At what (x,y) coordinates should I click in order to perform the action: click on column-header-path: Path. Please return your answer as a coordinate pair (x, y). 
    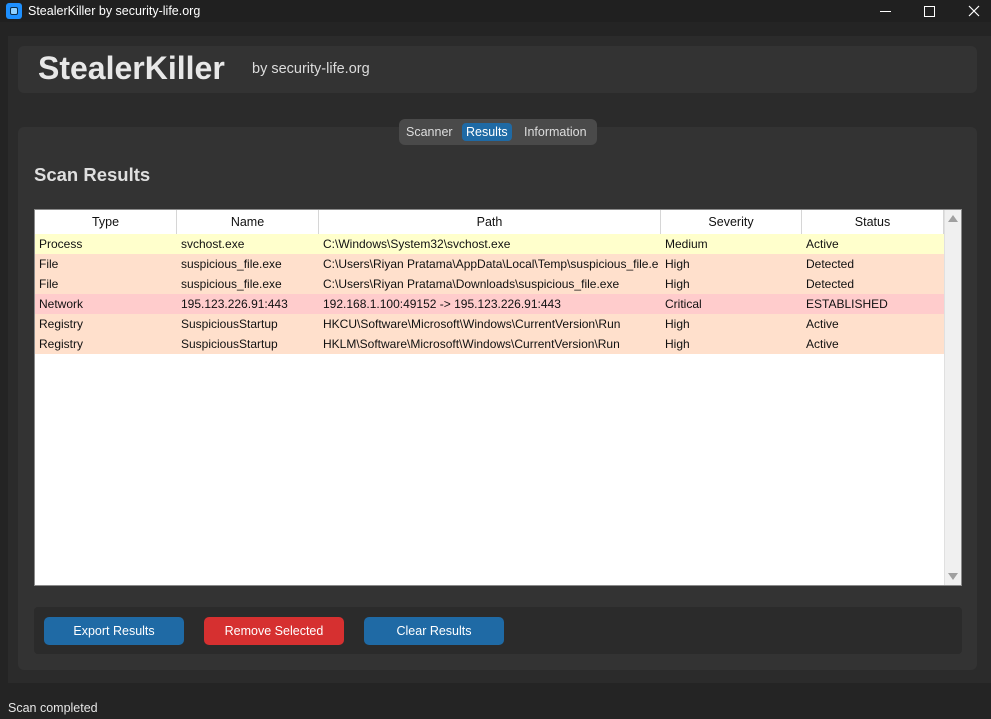
    Looking at the image, I should click on (490, 222).